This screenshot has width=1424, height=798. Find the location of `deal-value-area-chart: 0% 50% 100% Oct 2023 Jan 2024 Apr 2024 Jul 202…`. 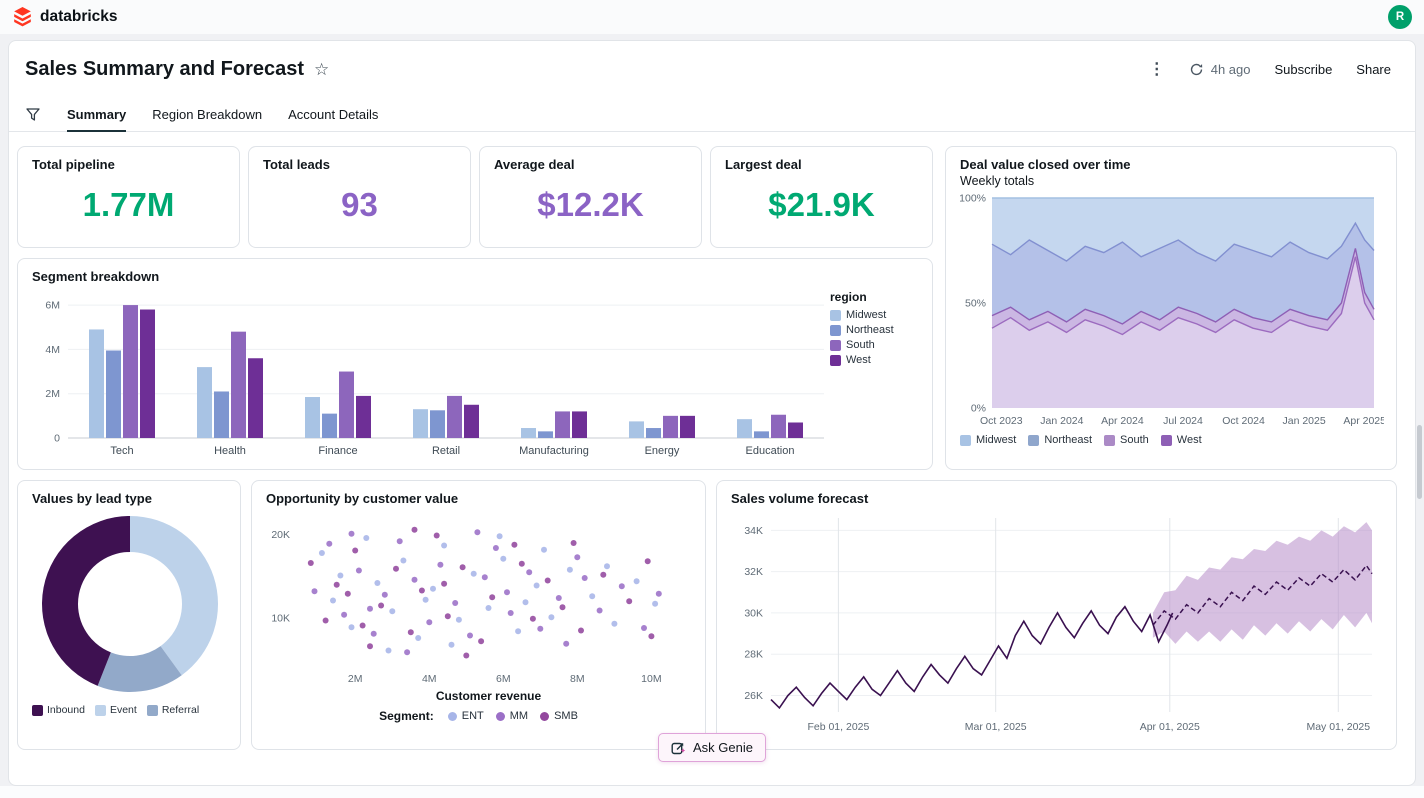

deal-value-area-chart: 0% 50% 100% Oct 2023 Jan 2024 Apr 2024 Jul 202… is located at coordinates (1172, 310).